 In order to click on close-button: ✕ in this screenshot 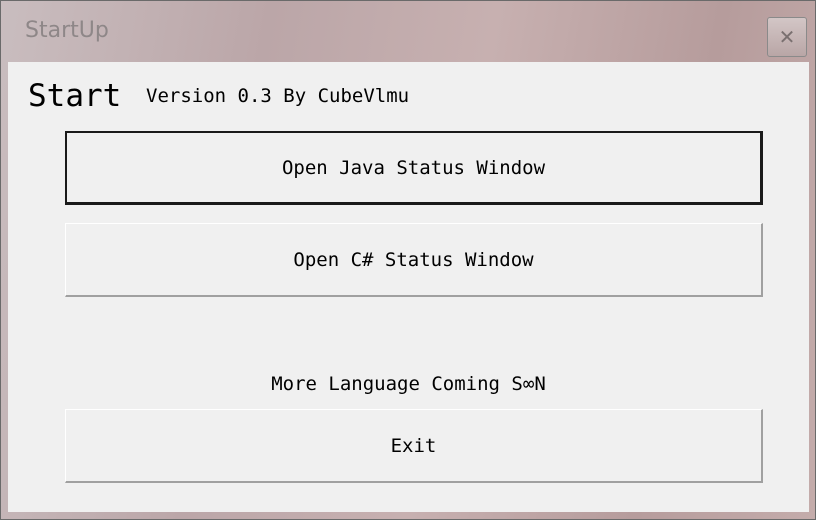, I will do `click(787, 37)`.